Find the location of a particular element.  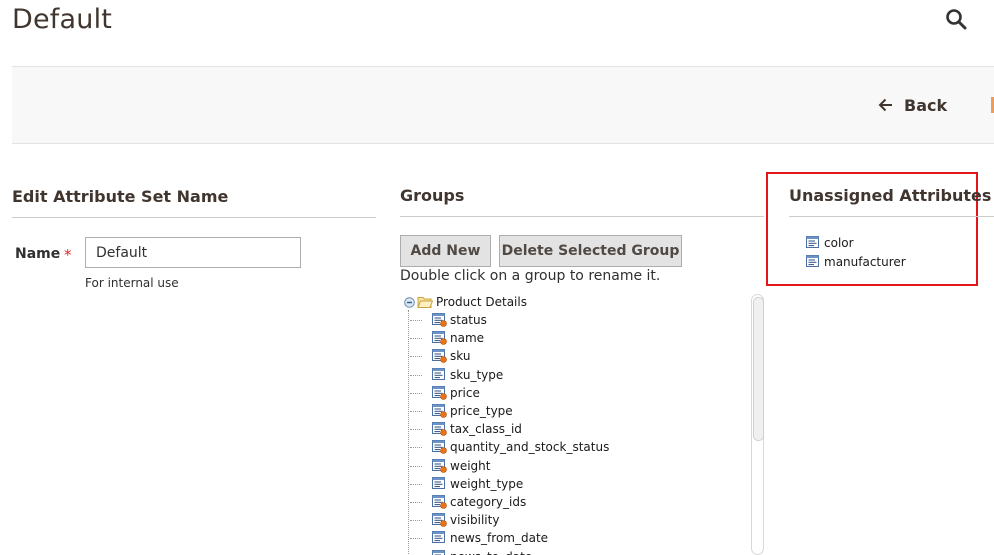

unassigned-section-title: Unassigned Attributes is located at coordinates (890, 195).